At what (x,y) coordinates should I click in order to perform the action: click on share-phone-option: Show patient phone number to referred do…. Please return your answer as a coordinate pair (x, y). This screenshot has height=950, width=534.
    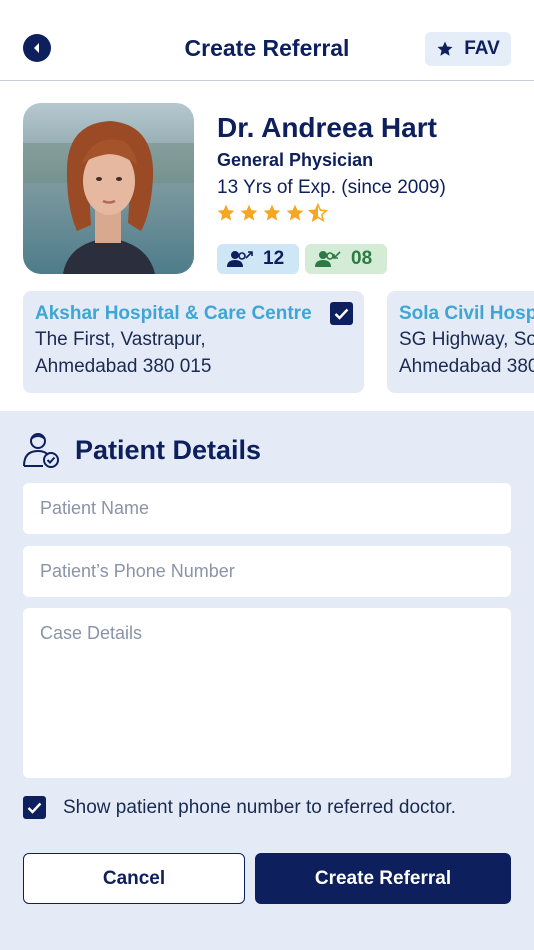
    Looking at the image, I should click on (239, 807).